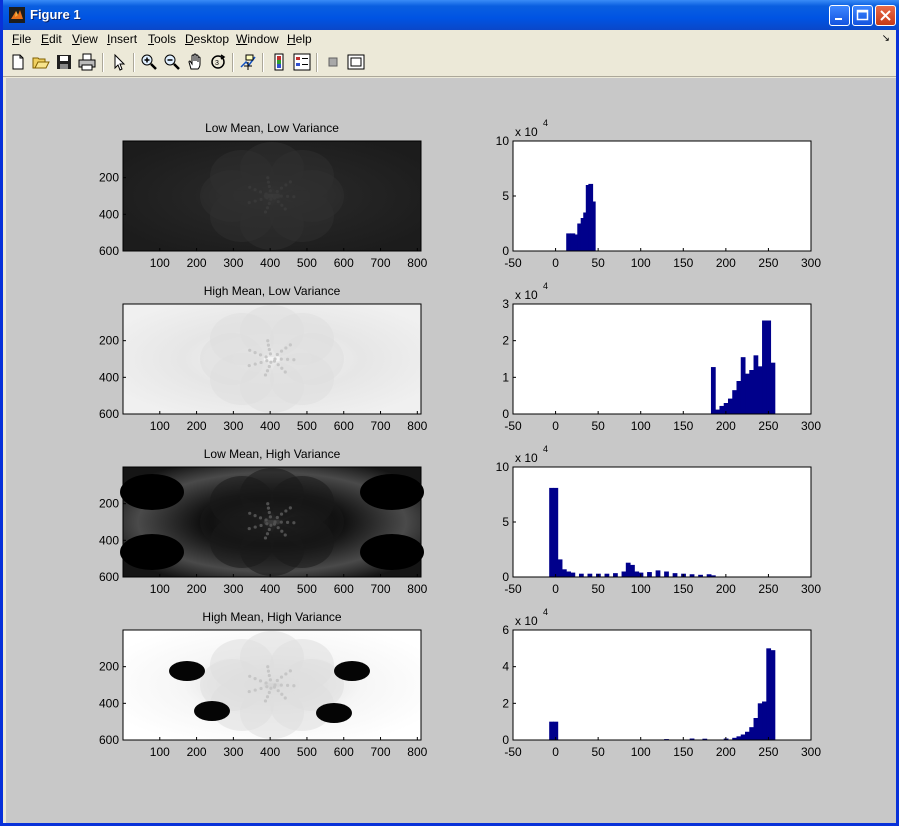  What do you see at coordinates (242, 379) in the screenshot?
I see `image-petal` at bounding box center [242, 379].